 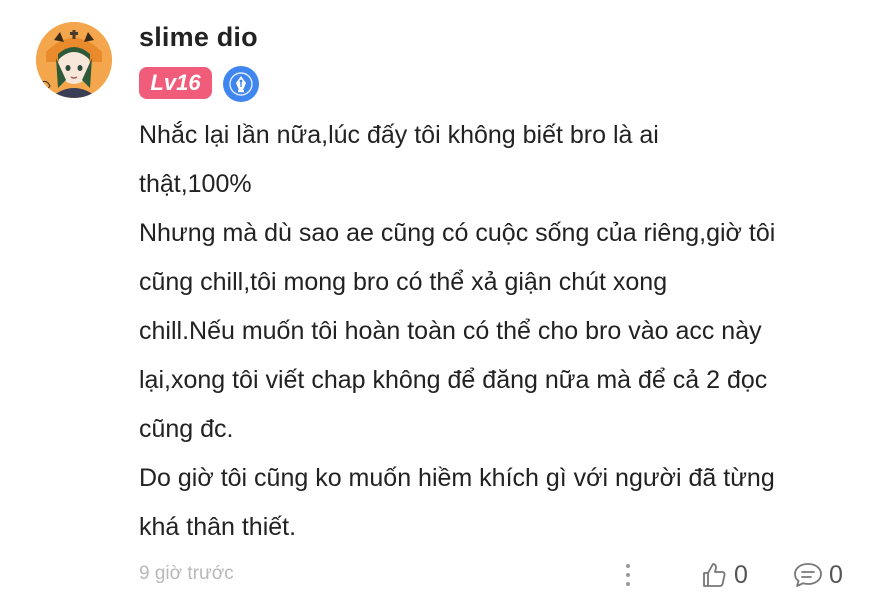 I want to click on writer-badge, so click(x=241, y=84).